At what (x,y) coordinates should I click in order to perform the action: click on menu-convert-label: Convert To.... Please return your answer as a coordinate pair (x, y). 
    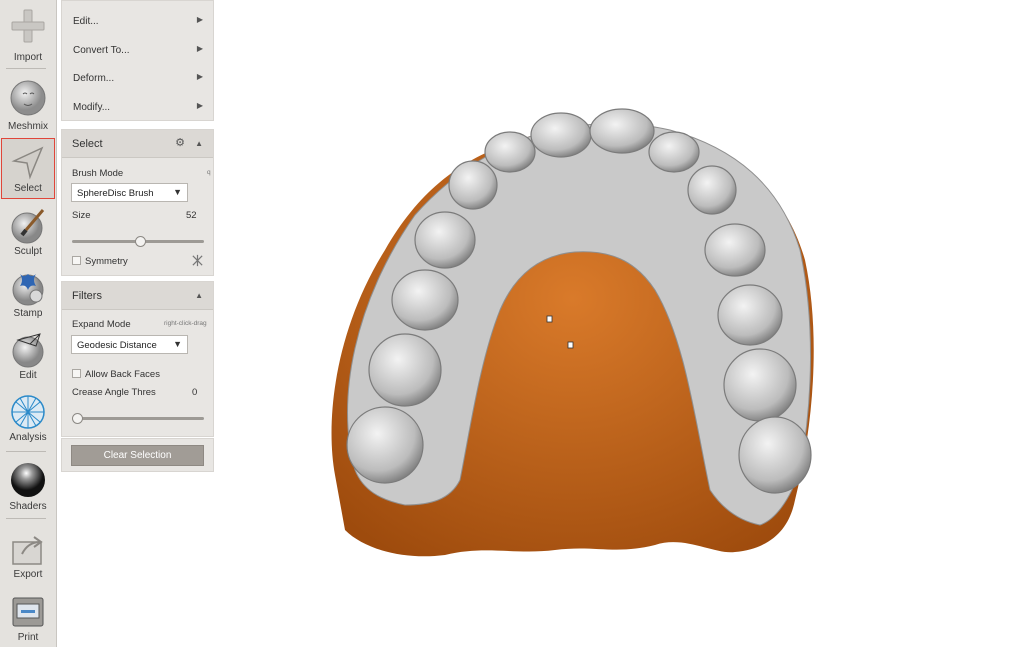
    Looking at the image, I should click on (101, 50).